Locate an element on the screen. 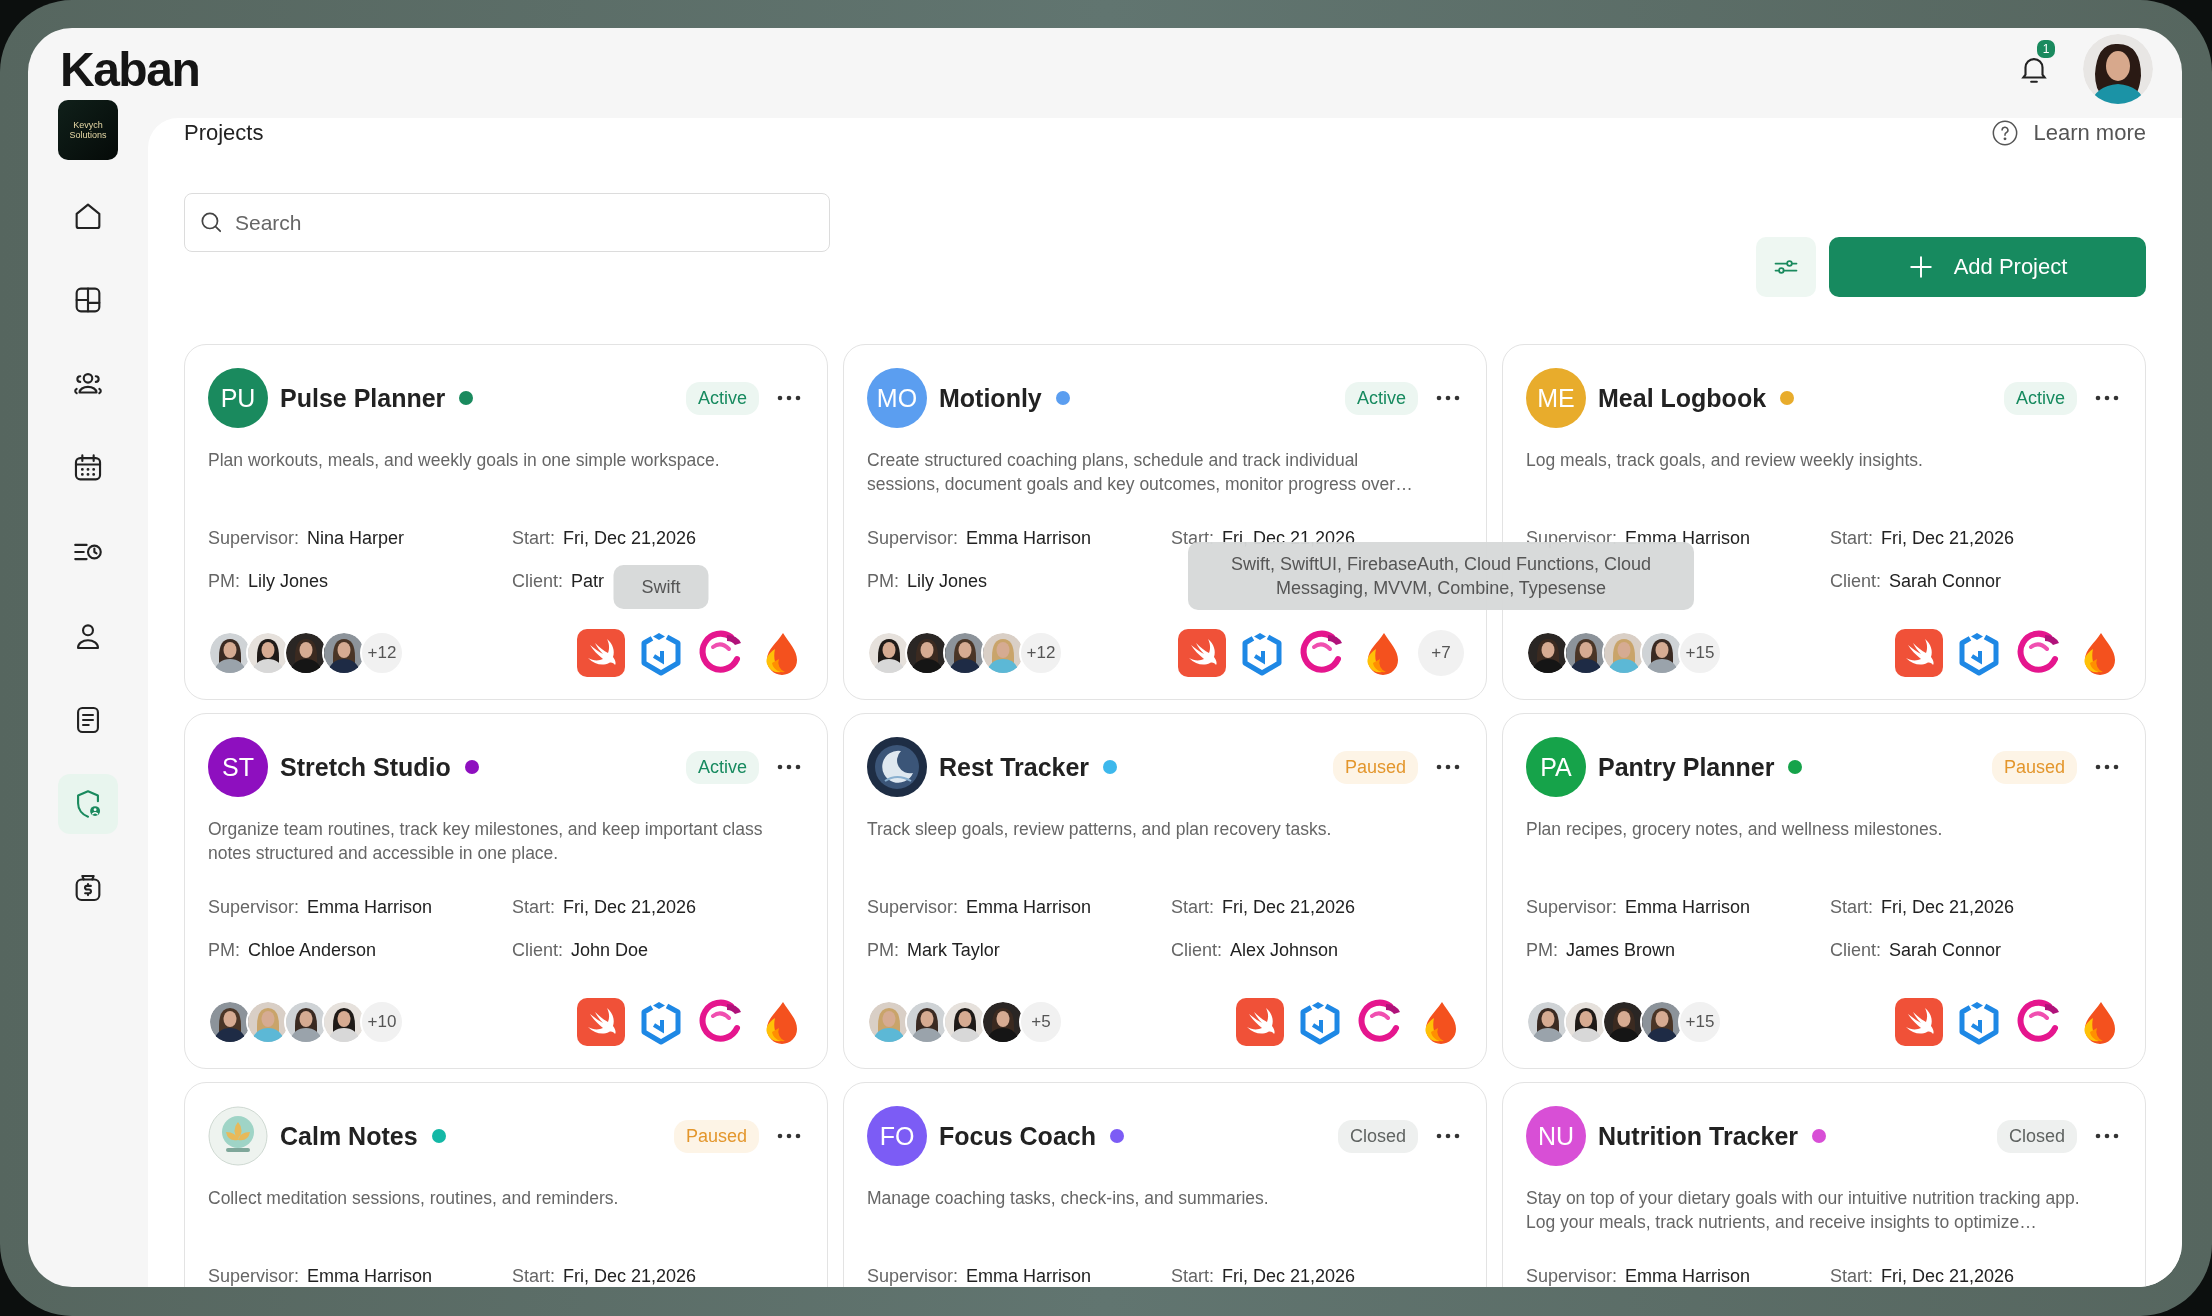 The width and height of the screenshot is (2212, 1316). project-avatar: ME is located at coordinates (1556, 398).